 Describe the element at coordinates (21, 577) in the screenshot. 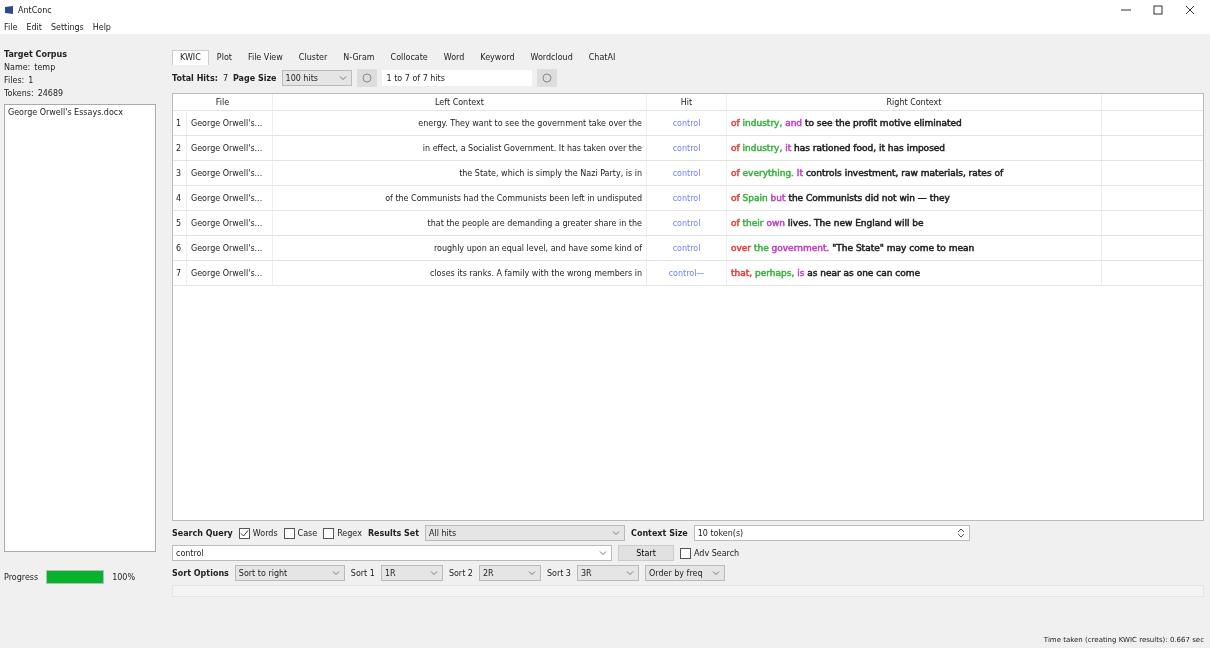

I see `progress-label: Progress` at that location.